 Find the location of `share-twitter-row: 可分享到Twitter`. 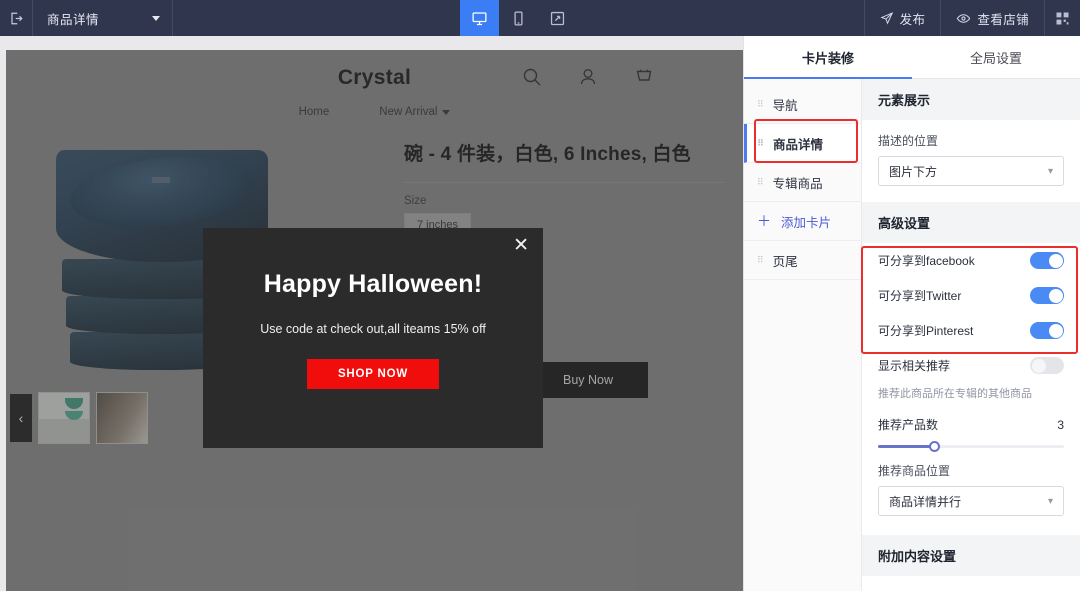

share-twitter-row: 可分享到Twitter is located at coordinates (971, 295).